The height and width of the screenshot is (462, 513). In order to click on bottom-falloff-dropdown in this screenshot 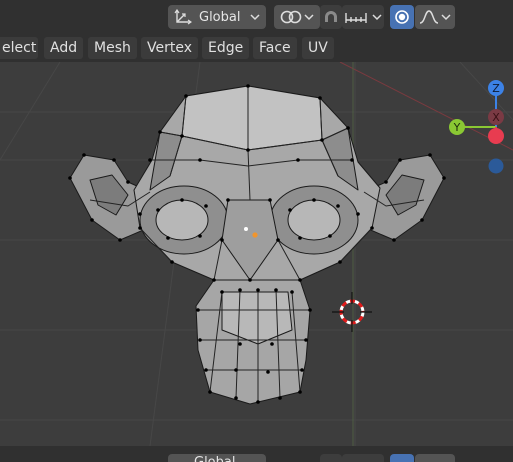, I will do `click(435, 458)`.